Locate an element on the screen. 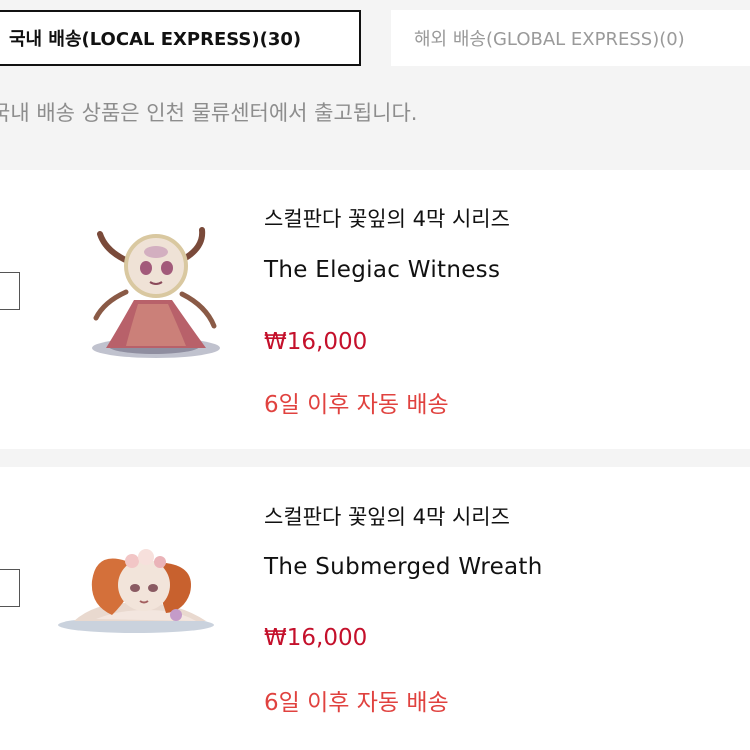 This screenshot has height=750, width=750. figure-submerged-wreath-icon is located at coordinates (136, 591).